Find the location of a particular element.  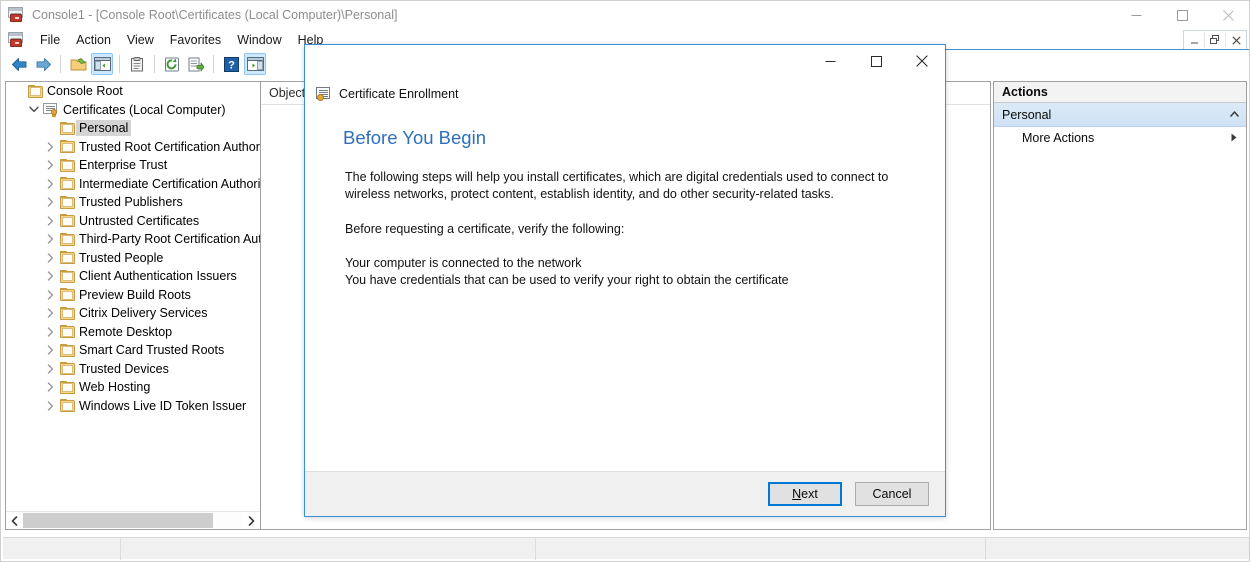

tree-node: Certificates (Local Computer) is located at coordinates (133, 110).